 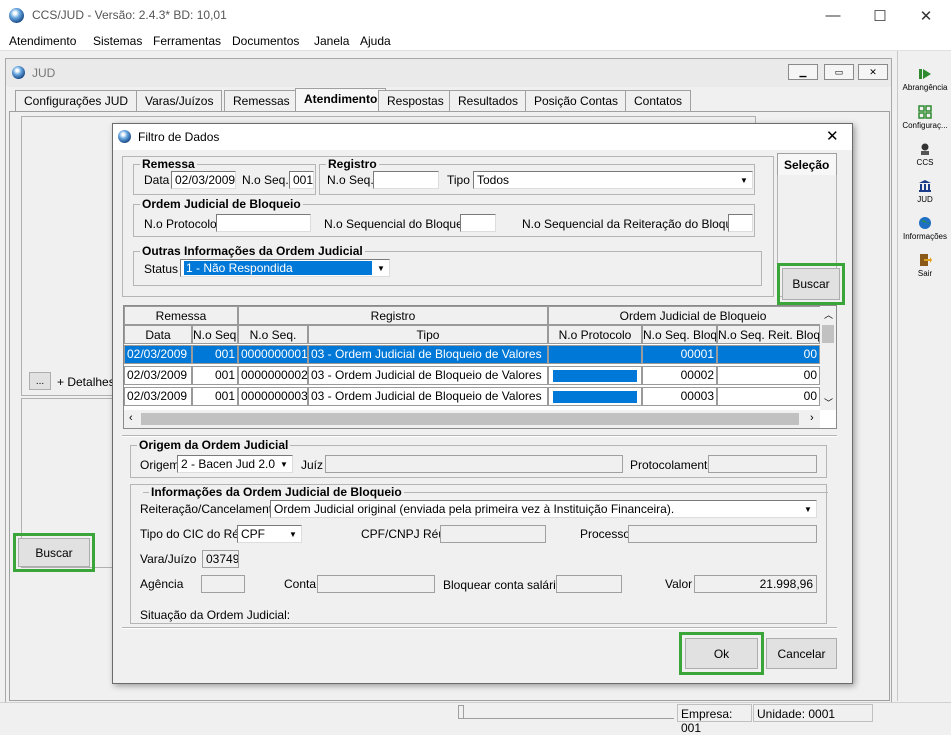 I want to click on grid-horizontal-scrollbar: ‹ ›, so click(x=472, y=419).